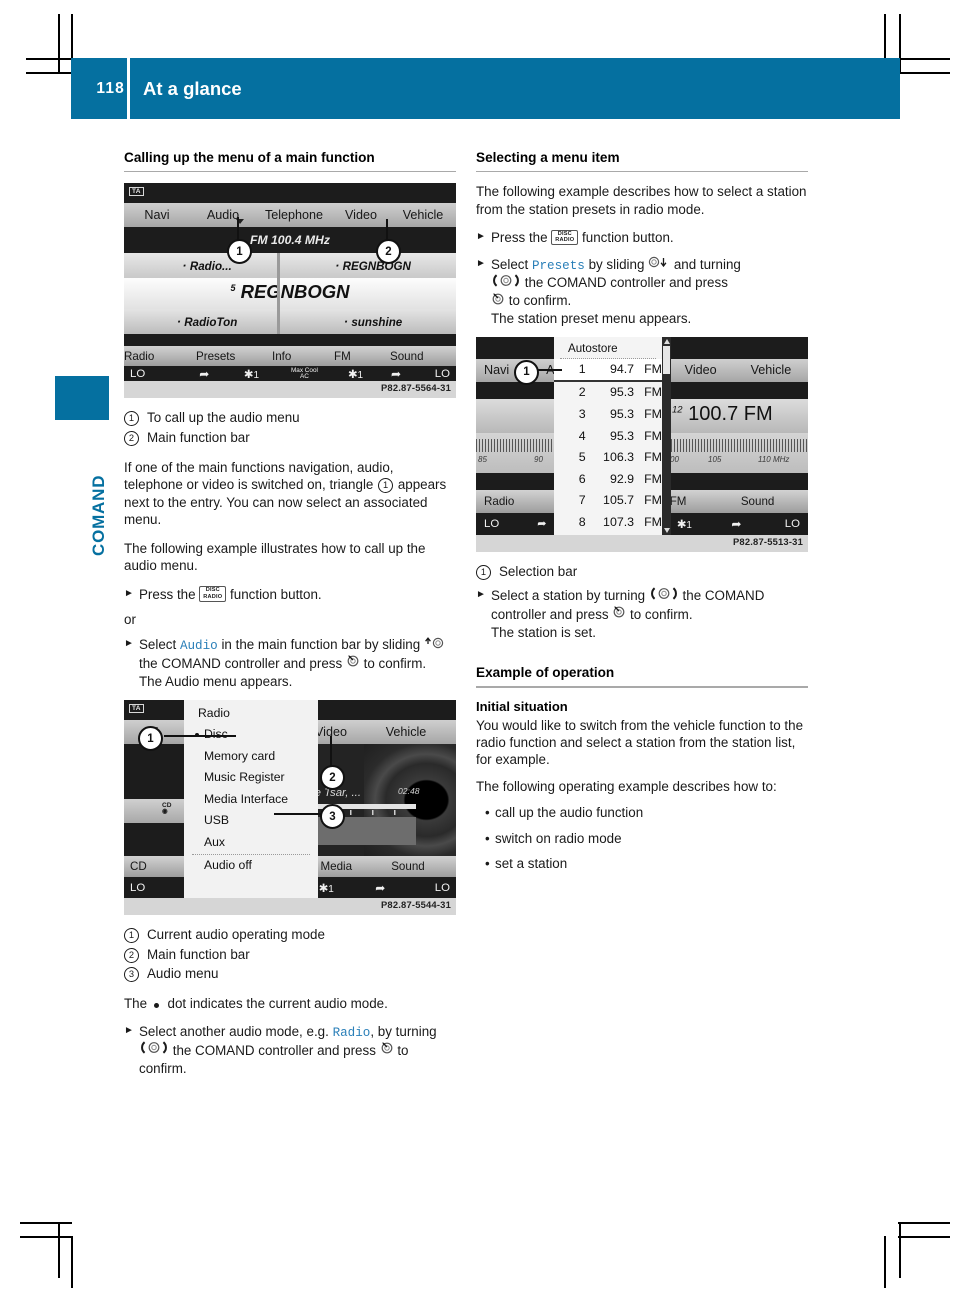 Image resolution: width=954 pixels, height=1294 pixels. Describe the element at coordinates (356, 866) in the screenshot. I see `softkey-media: Media` at that location.